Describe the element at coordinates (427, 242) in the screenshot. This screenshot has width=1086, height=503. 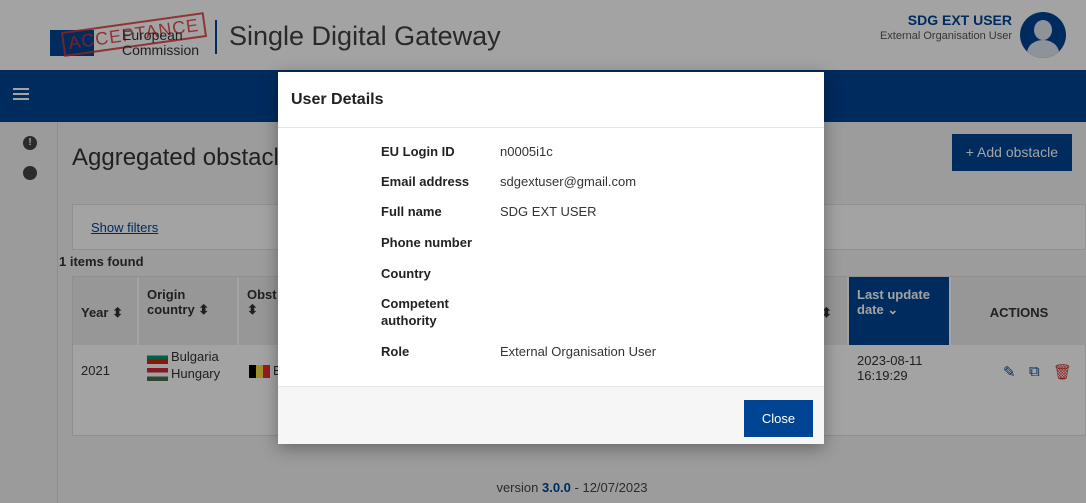
I see `phone-number-label: Phone number` at that location.